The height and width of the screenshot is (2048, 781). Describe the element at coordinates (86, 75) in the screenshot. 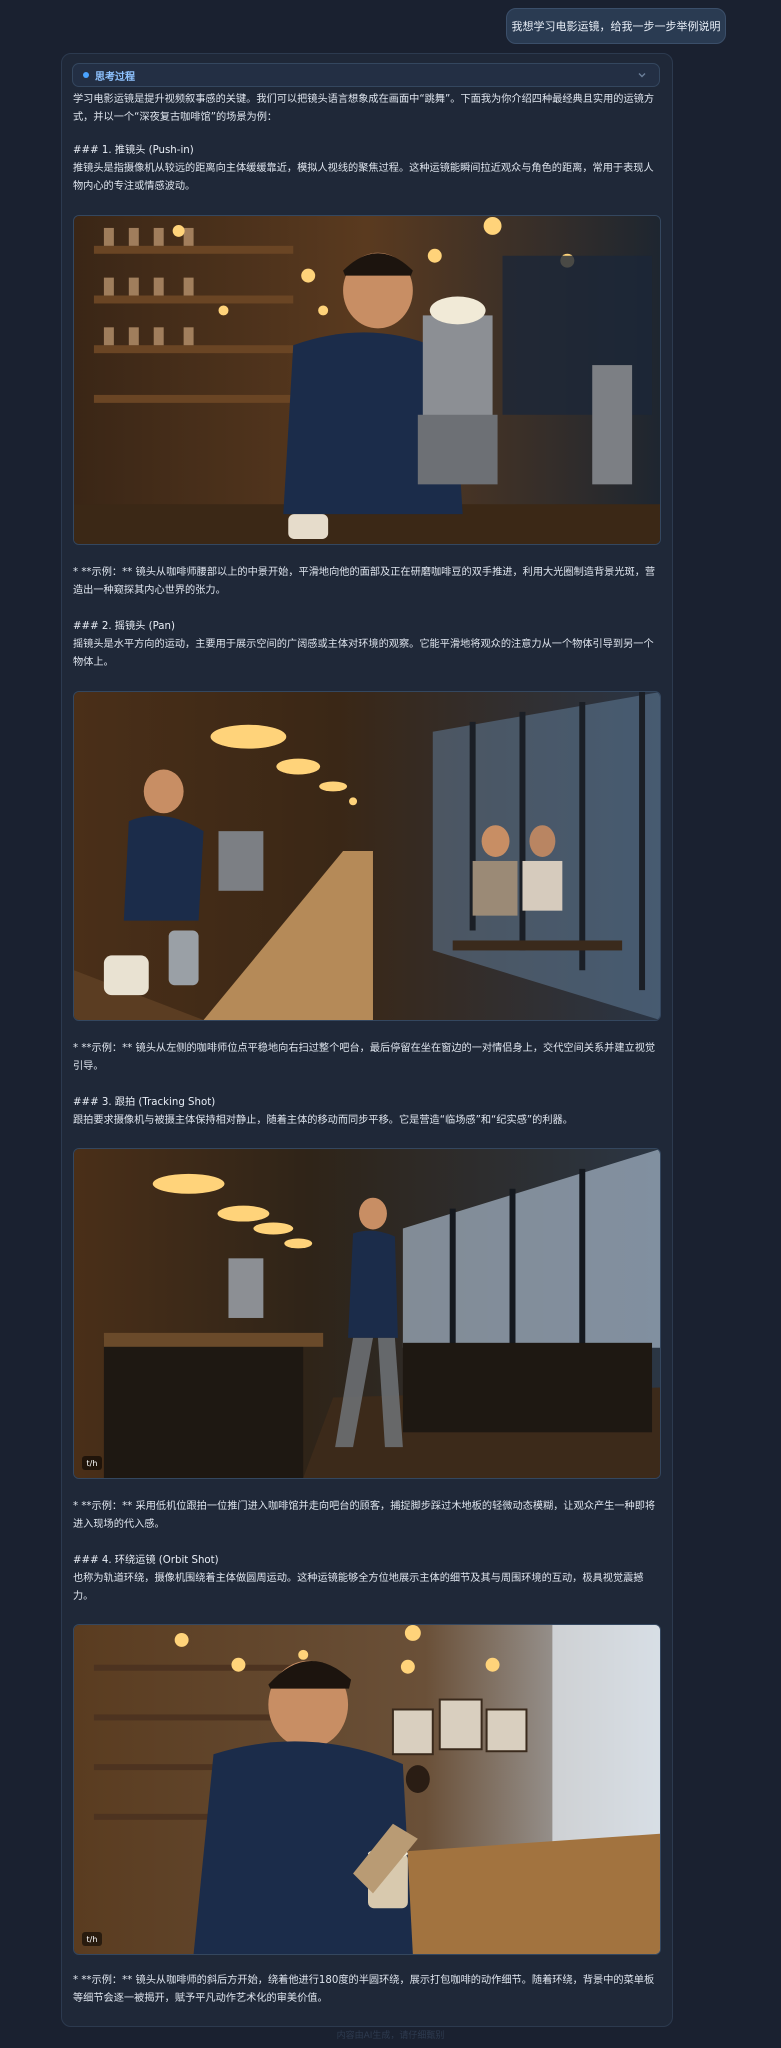

I see `thinking-status-dot` at that location.